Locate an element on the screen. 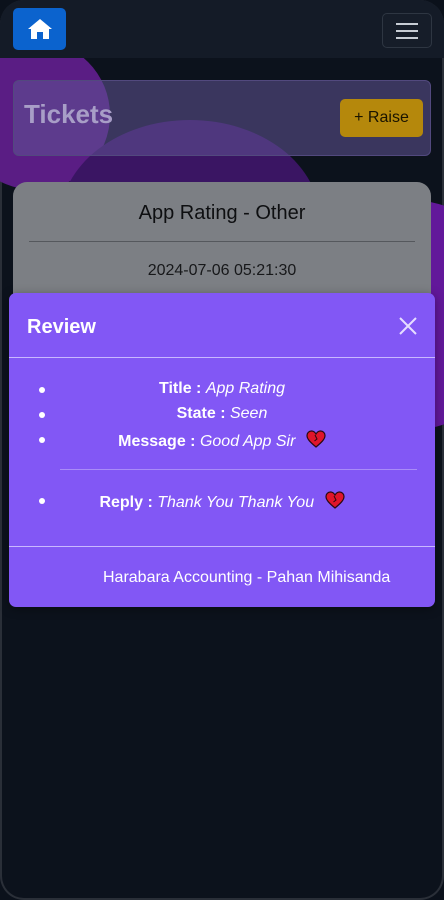 The width and height of the screenshot is (444, 900). review-item-state: State : Seen is located at coordinates (222, 414).